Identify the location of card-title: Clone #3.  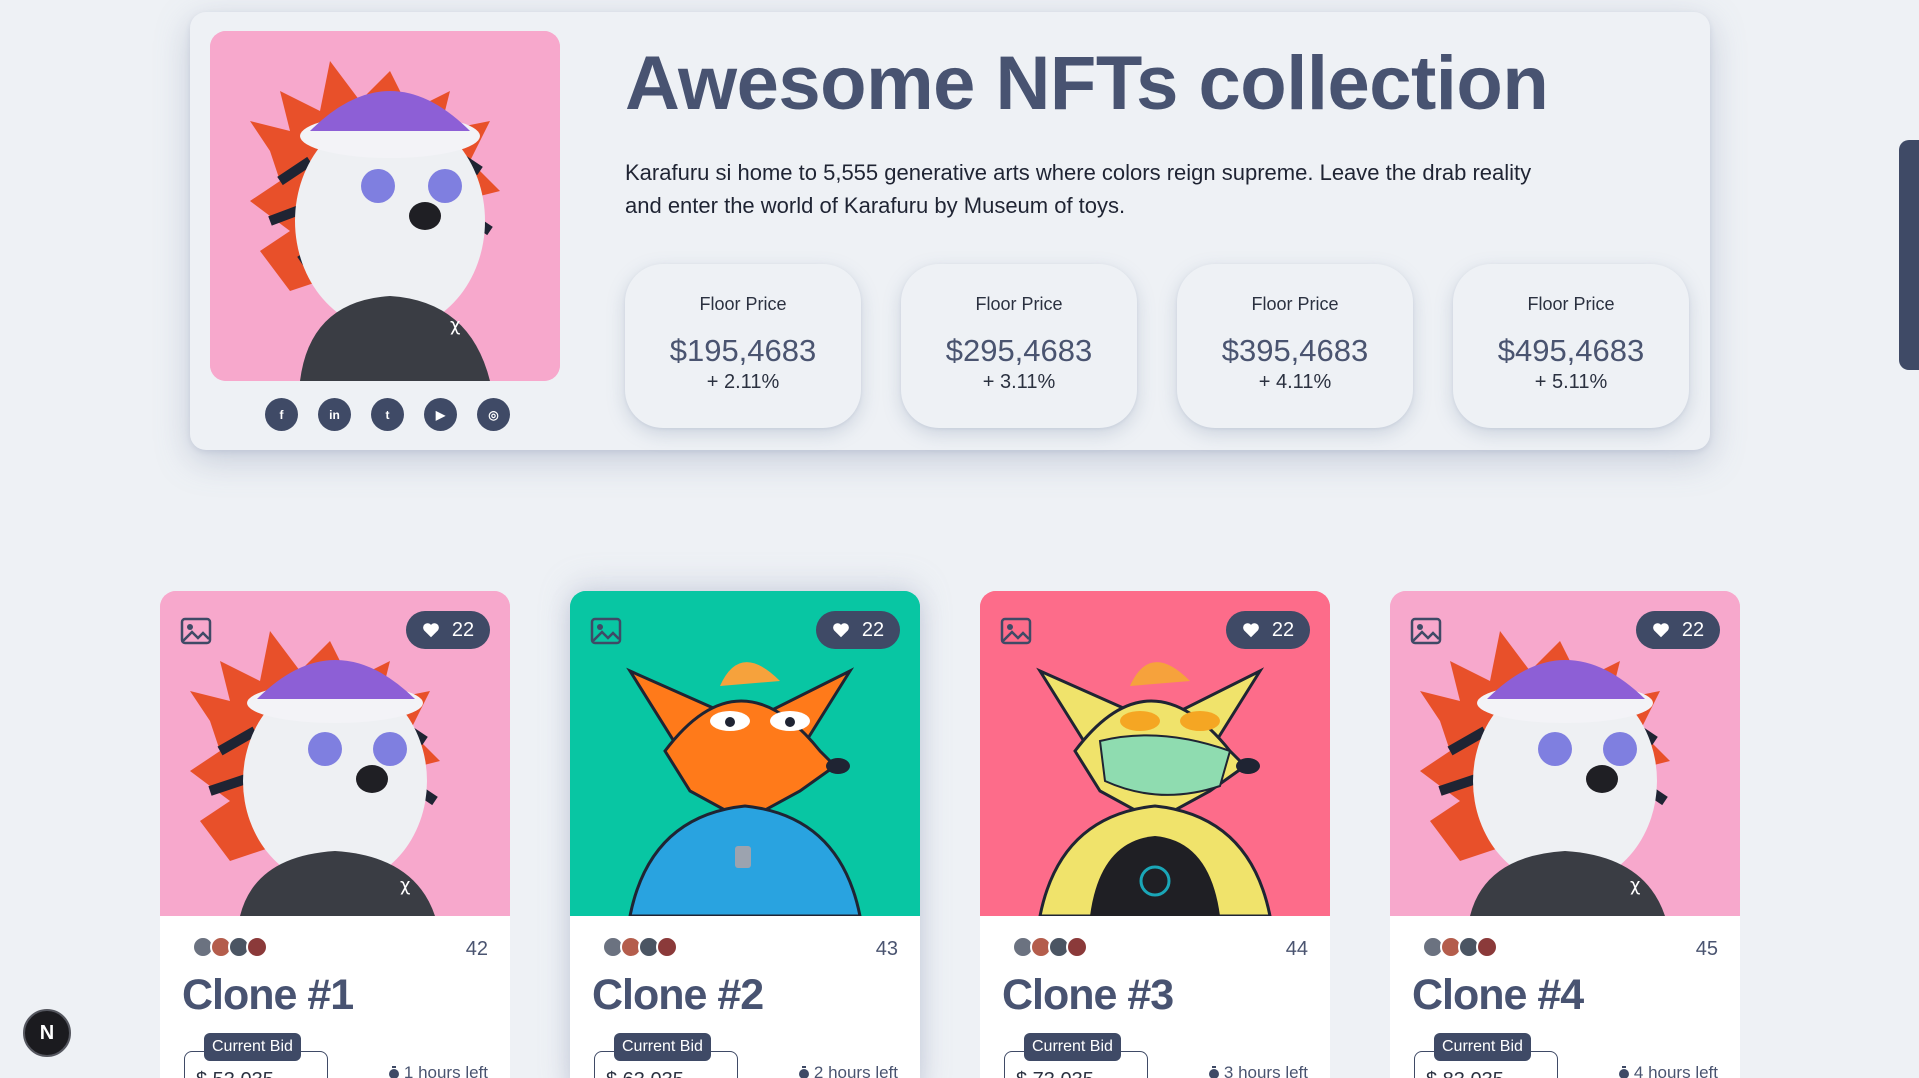
(1088, 995).